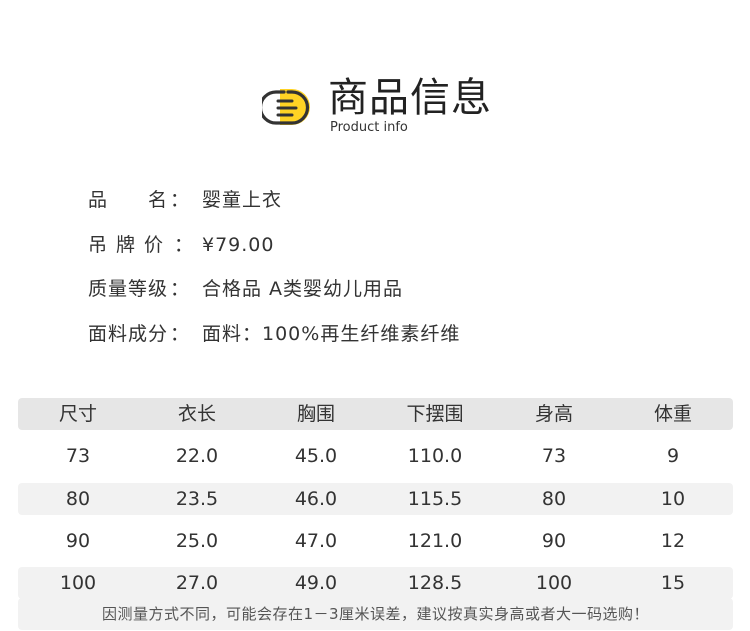 Image resolution: width=750 pixels, height=631 pixels. Describe the element at coordinates (315, 414) in the screenshot. I see `table-header-cell: 胸围` at that location.